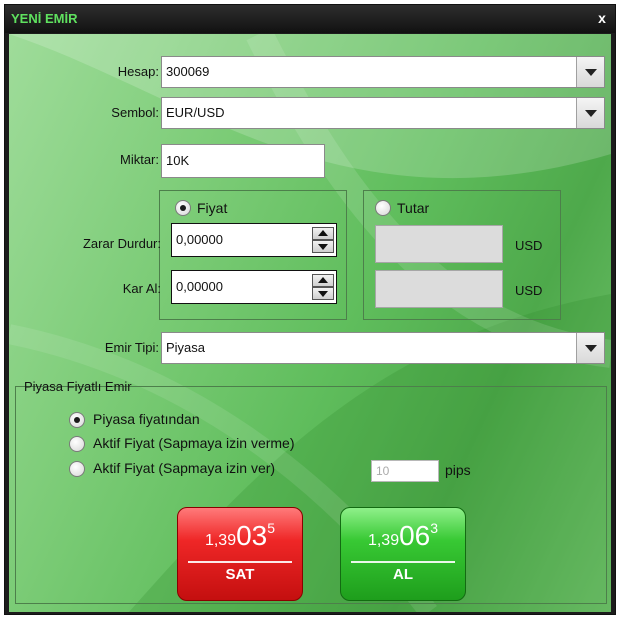 The height and width of the screenshot is (619, 620). I want to click on sell-price-prefix: 1,39, so click(220, 540).